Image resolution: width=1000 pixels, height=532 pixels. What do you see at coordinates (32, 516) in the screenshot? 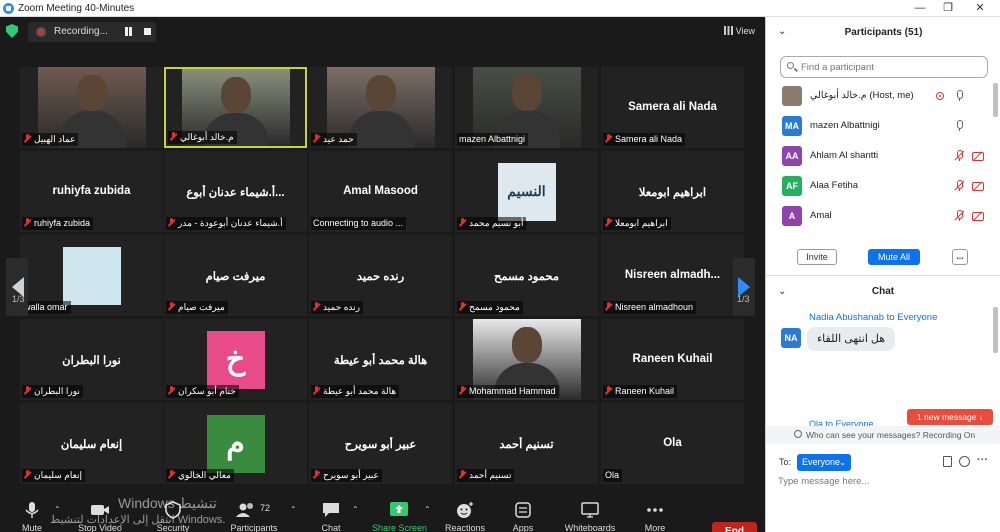
I see `mute-button: Mute` at bounding box center [32, 516].